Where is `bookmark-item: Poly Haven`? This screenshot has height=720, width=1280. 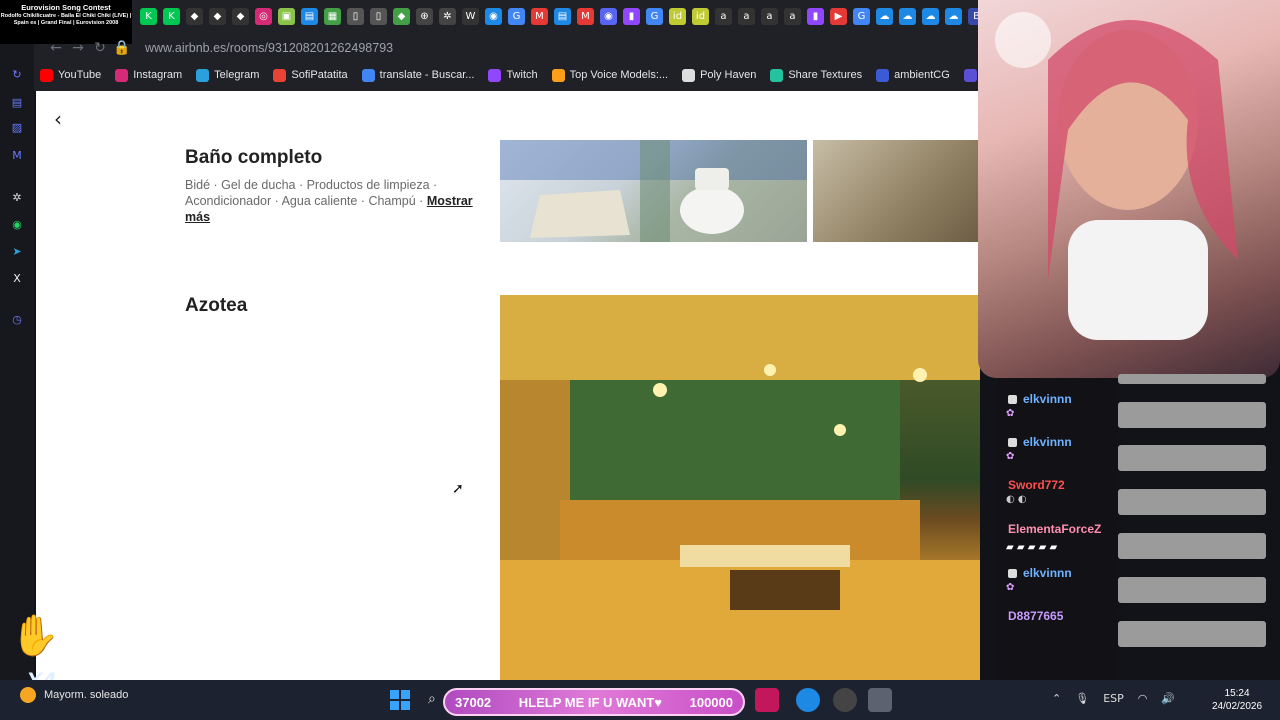 bookmark-item: Poly Haven is located at coordinates (719, 75).